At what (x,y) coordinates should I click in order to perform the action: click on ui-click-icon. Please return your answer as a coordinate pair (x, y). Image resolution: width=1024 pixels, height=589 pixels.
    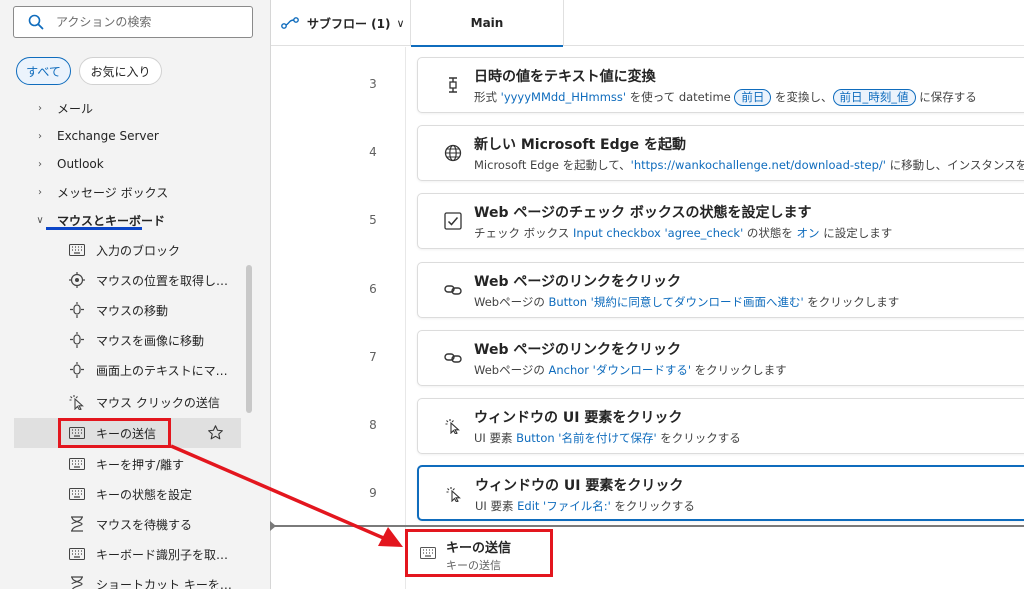
    Looking at the image, I should click on (454, 494).